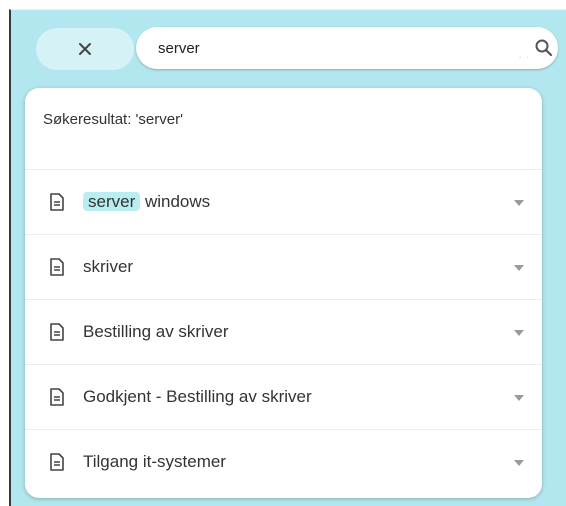  I want to click on result-label: Godkjent - Bestilling av skriver, so click(197, 396).